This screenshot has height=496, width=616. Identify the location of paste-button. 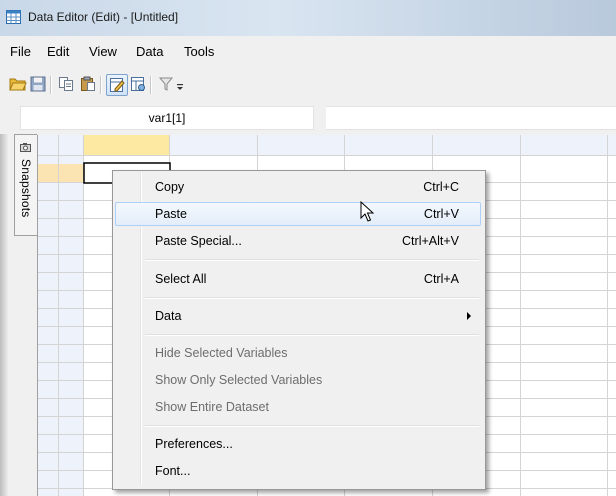
(88, 84).